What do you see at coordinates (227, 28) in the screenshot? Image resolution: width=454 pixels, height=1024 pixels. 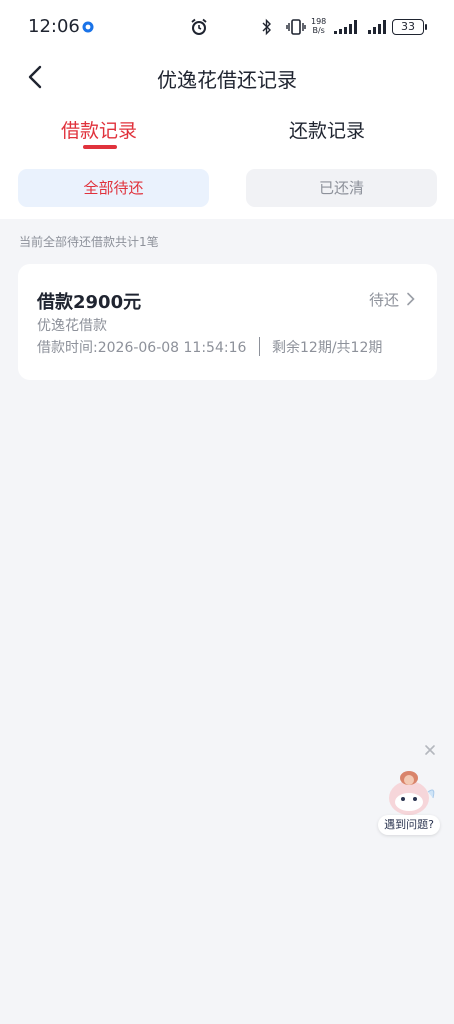 I see `status-bar: 12:06 198 B/s 33` at bounding box center [227, 28].